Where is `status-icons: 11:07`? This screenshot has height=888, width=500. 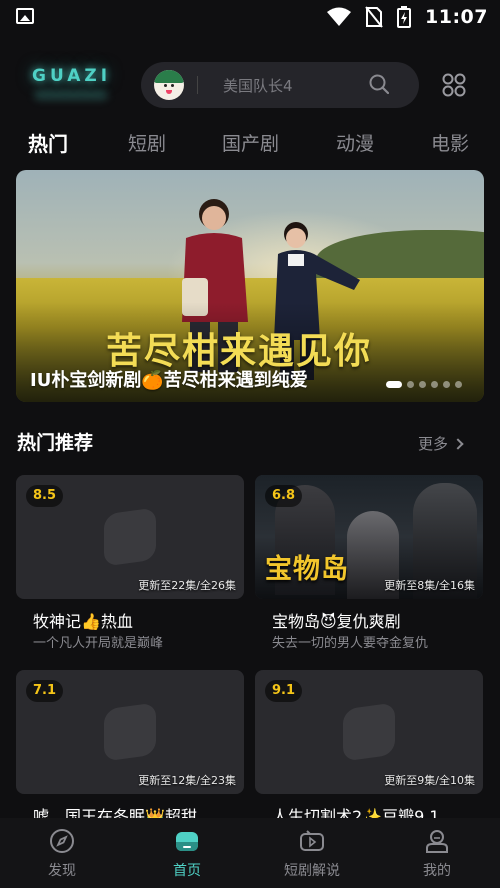 status-icons: 11:07 is located at coordinates (407, 17).